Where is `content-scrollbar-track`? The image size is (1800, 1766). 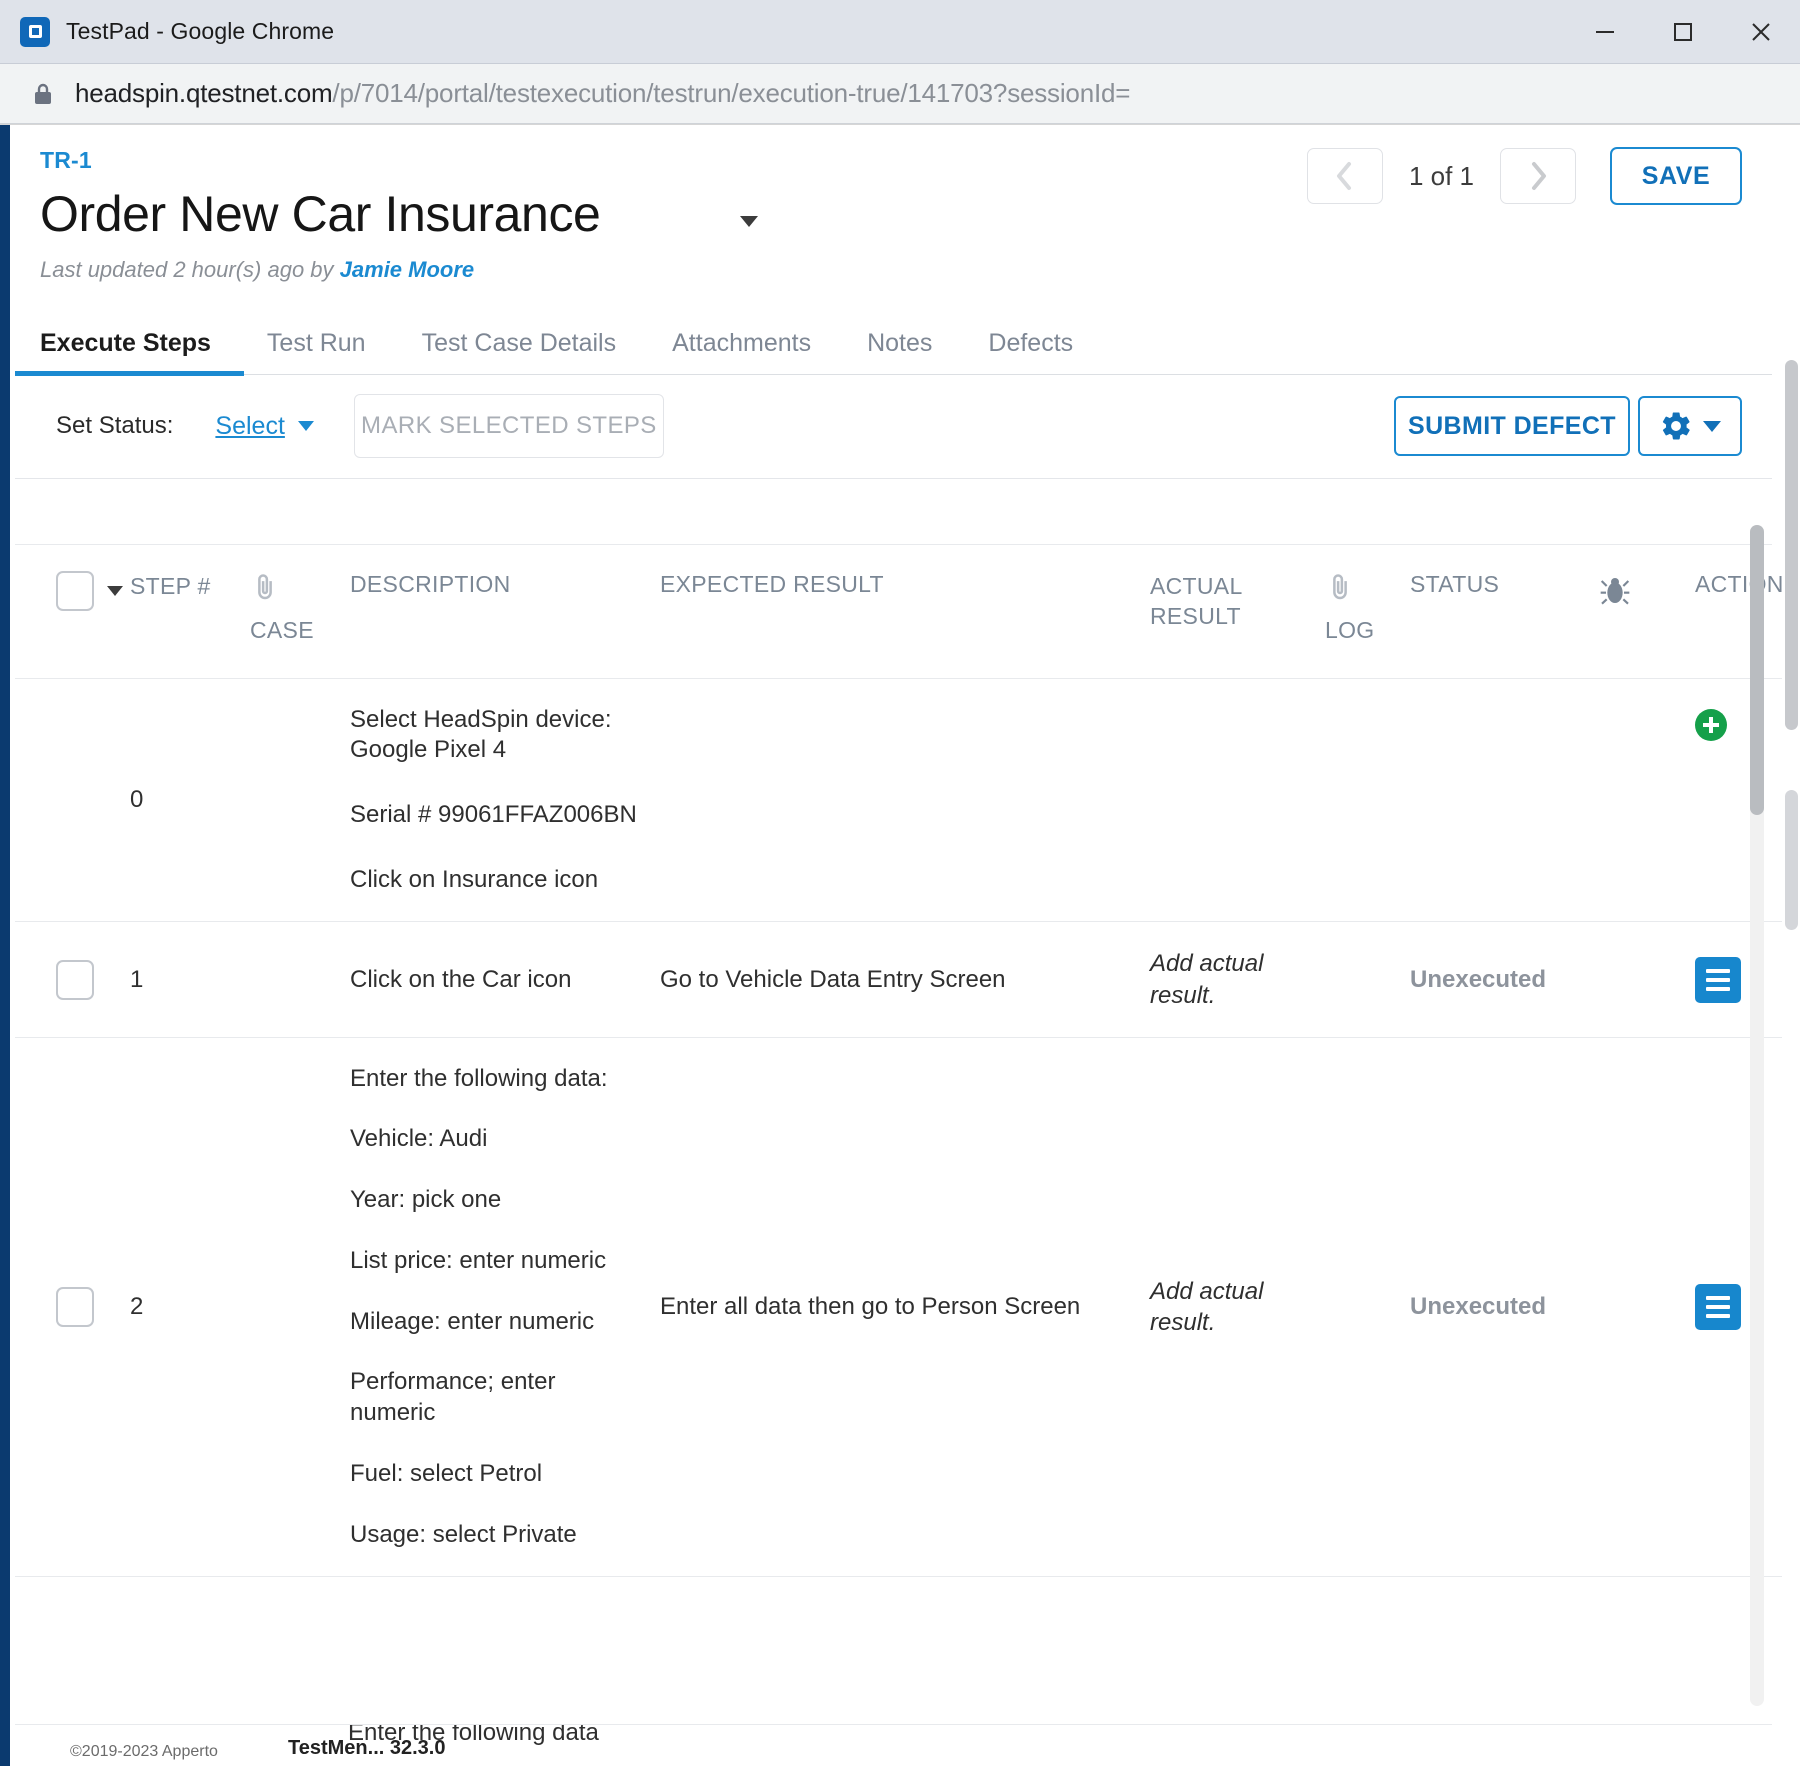 content-scrollbar-track is located at coordinates (1757, 1115).